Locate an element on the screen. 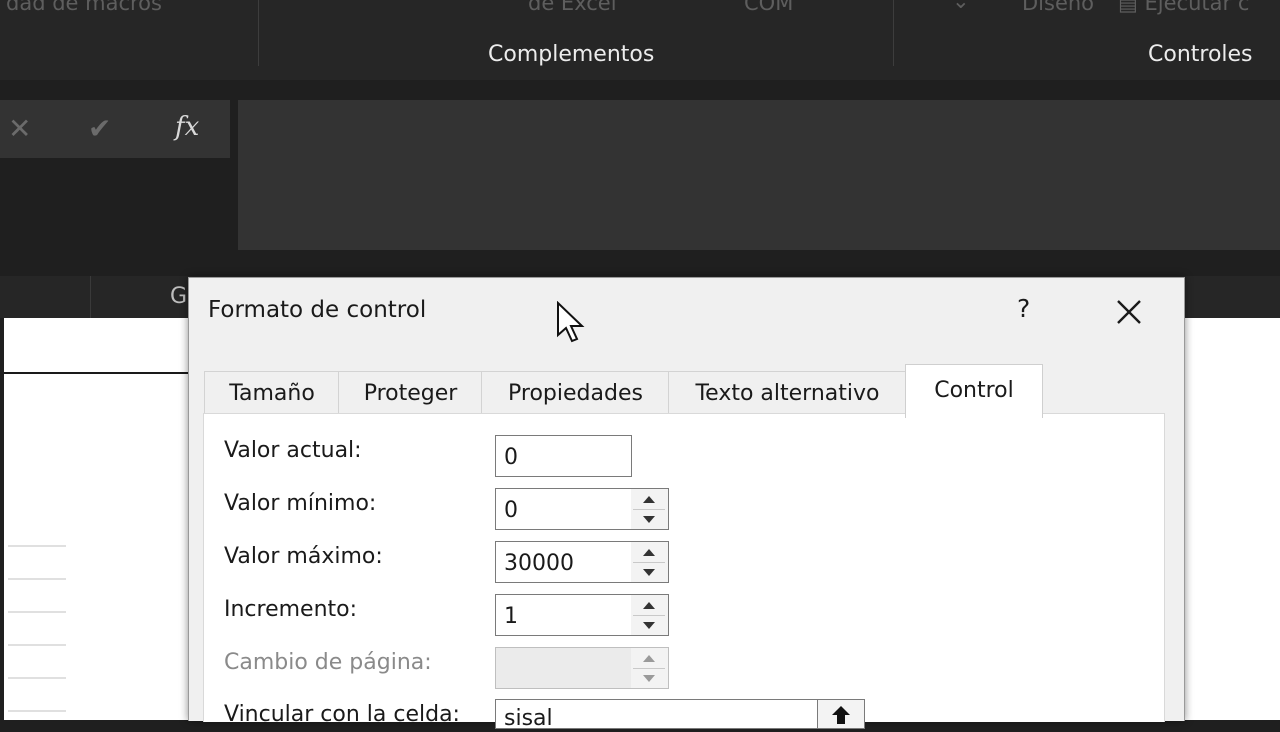 This screenshot has width=1280, height=732. page-change-label: Cambio de página: is located at coordinates (328, 662).